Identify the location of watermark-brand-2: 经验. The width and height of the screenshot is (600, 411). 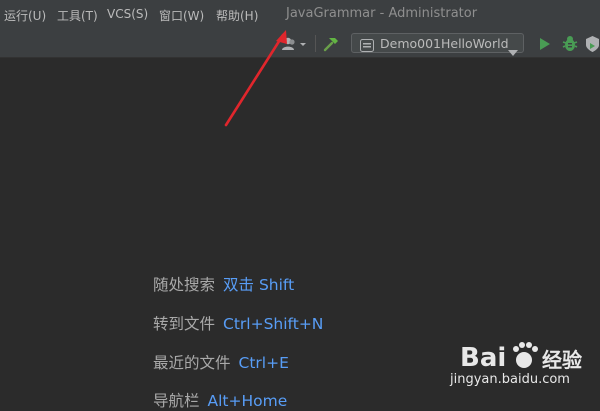
(562, 360).